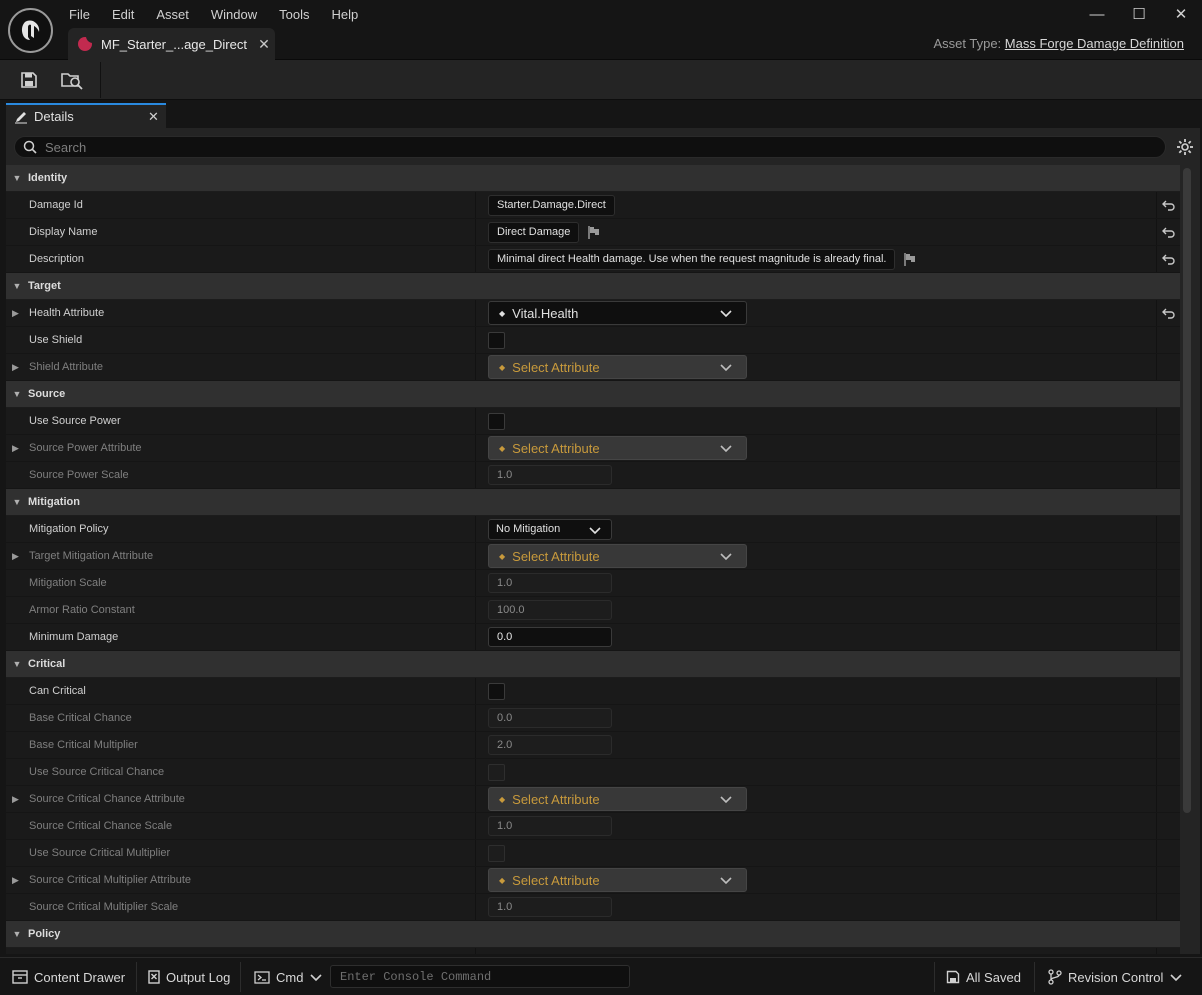  What do you see at coordinates (545, 147) in the screenshot?
I see `search-input` at bounding box center [545, 147].